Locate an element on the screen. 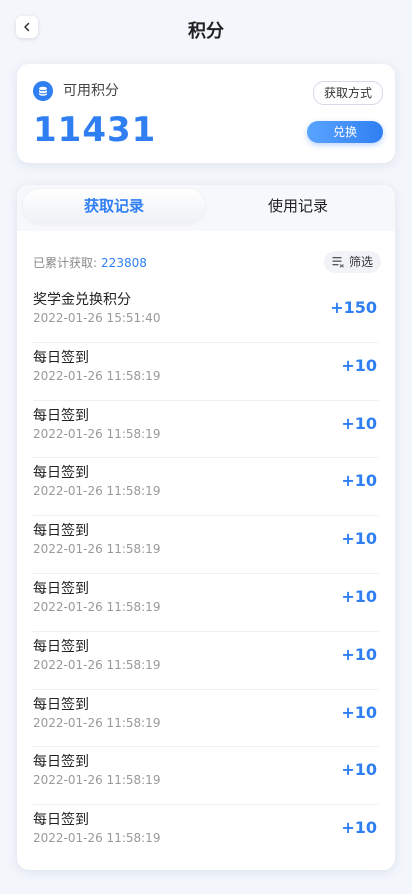 This screenshot has height=894, width=412. page-title: 积分 is located at coordinates (206, 31).